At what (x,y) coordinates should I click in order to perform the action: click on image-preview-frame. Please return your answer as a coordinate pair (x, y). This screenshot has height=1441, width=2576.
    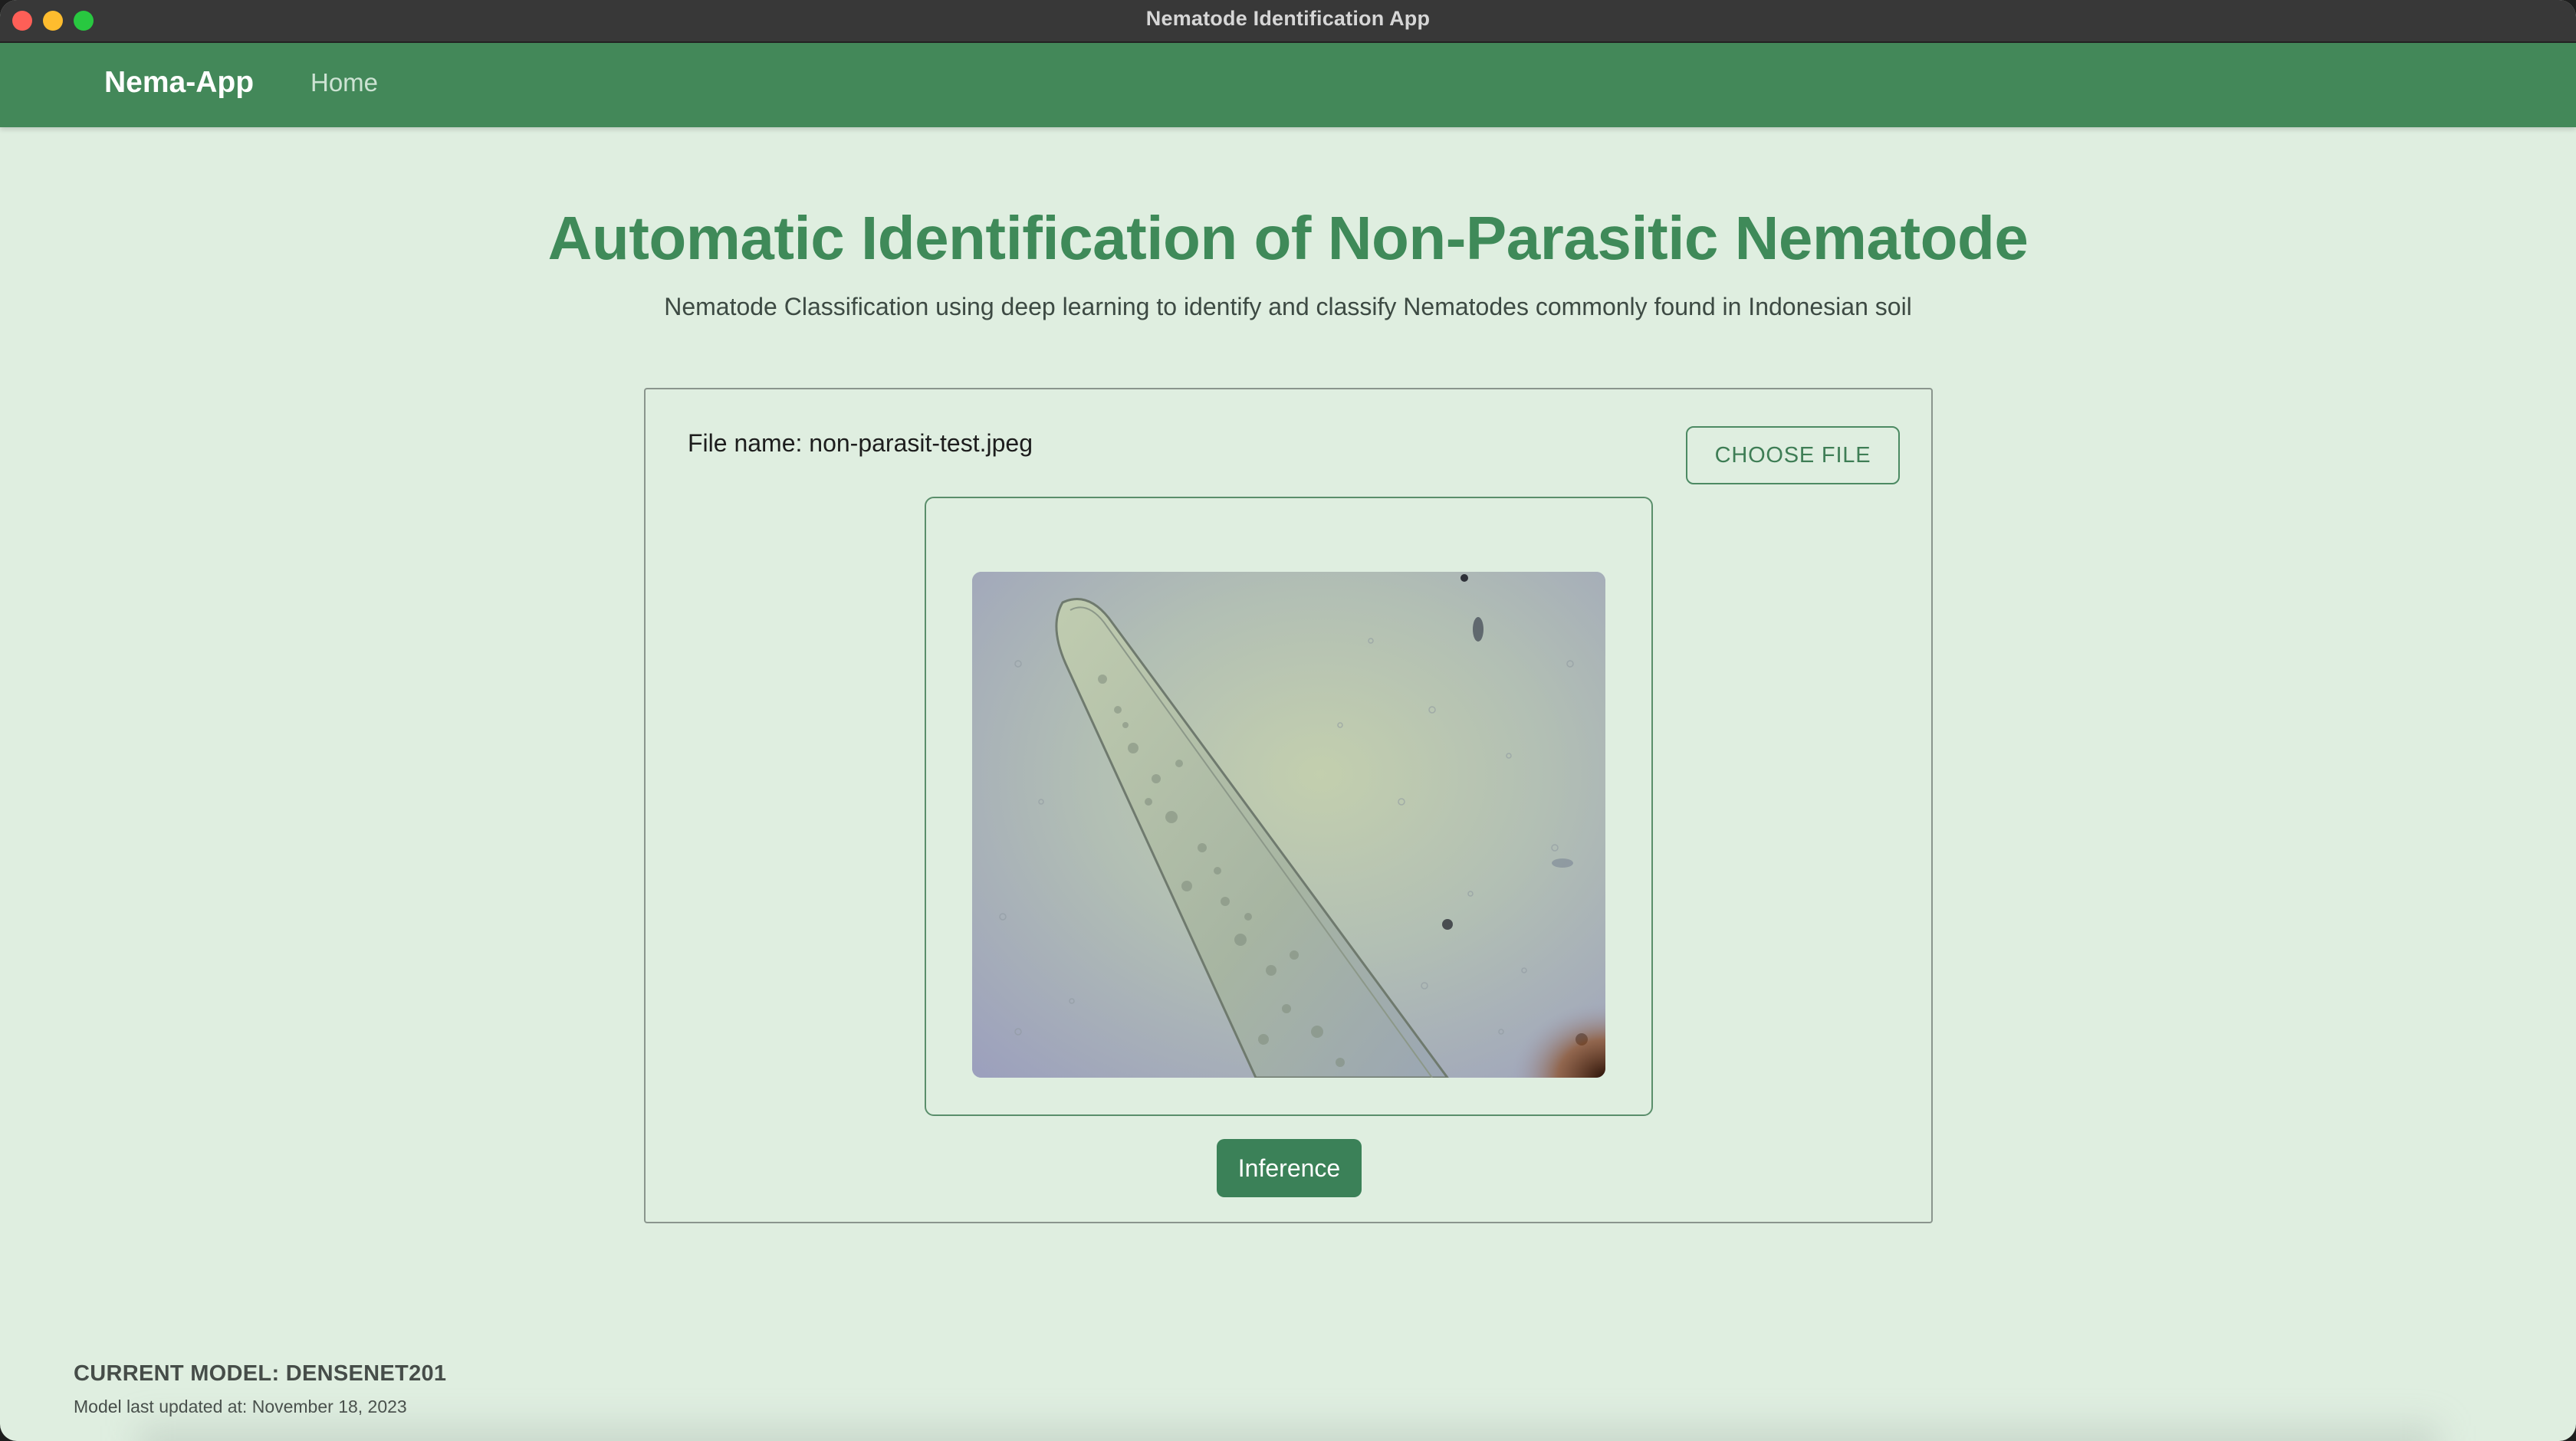
    Looking at the image, I should click on (1289, 807).